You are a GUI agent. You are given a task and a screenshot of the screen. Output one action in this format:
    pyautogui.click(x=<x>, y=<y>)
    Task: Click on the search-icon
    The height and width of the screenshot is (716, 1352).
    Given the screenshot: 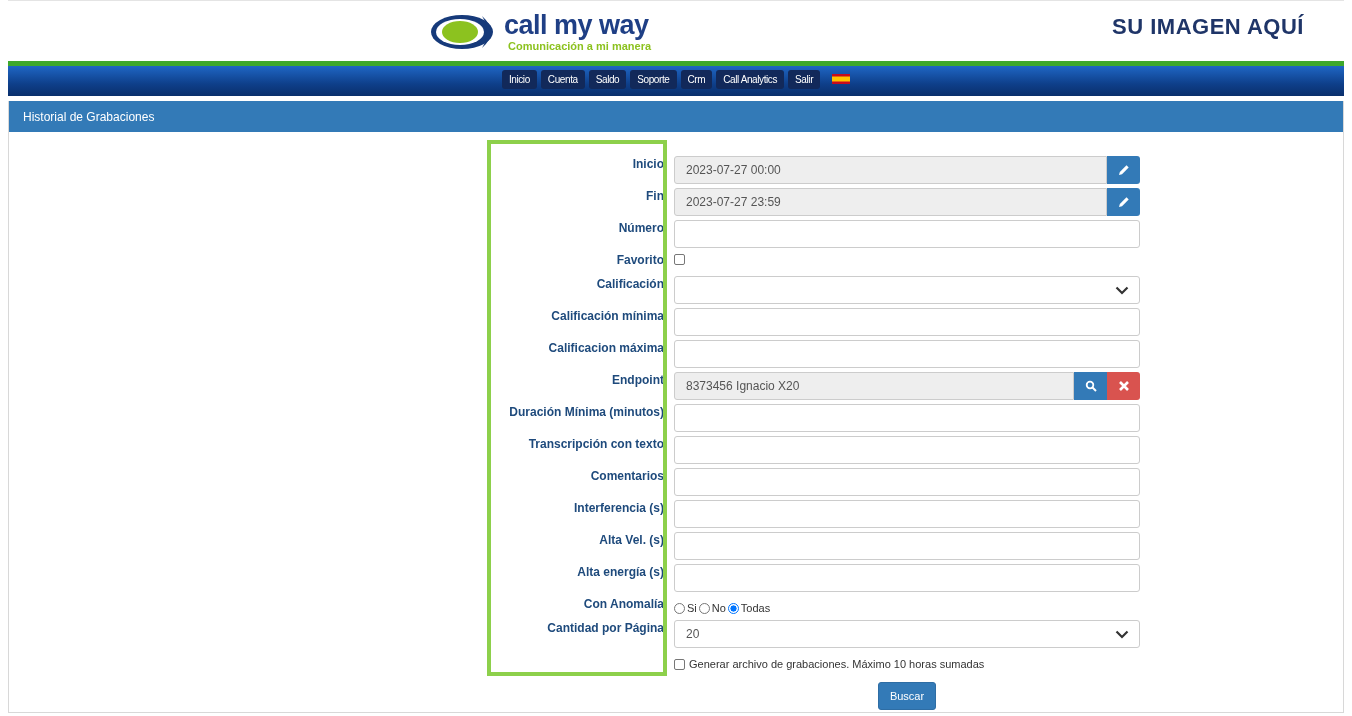 What is the action you would take?
    pyautogui.click(x=1090, y=386)
    